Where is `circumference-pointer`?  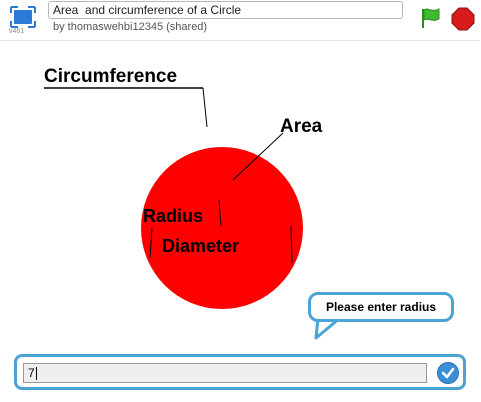
circumference-pointer is located at coordinates (205, 107).